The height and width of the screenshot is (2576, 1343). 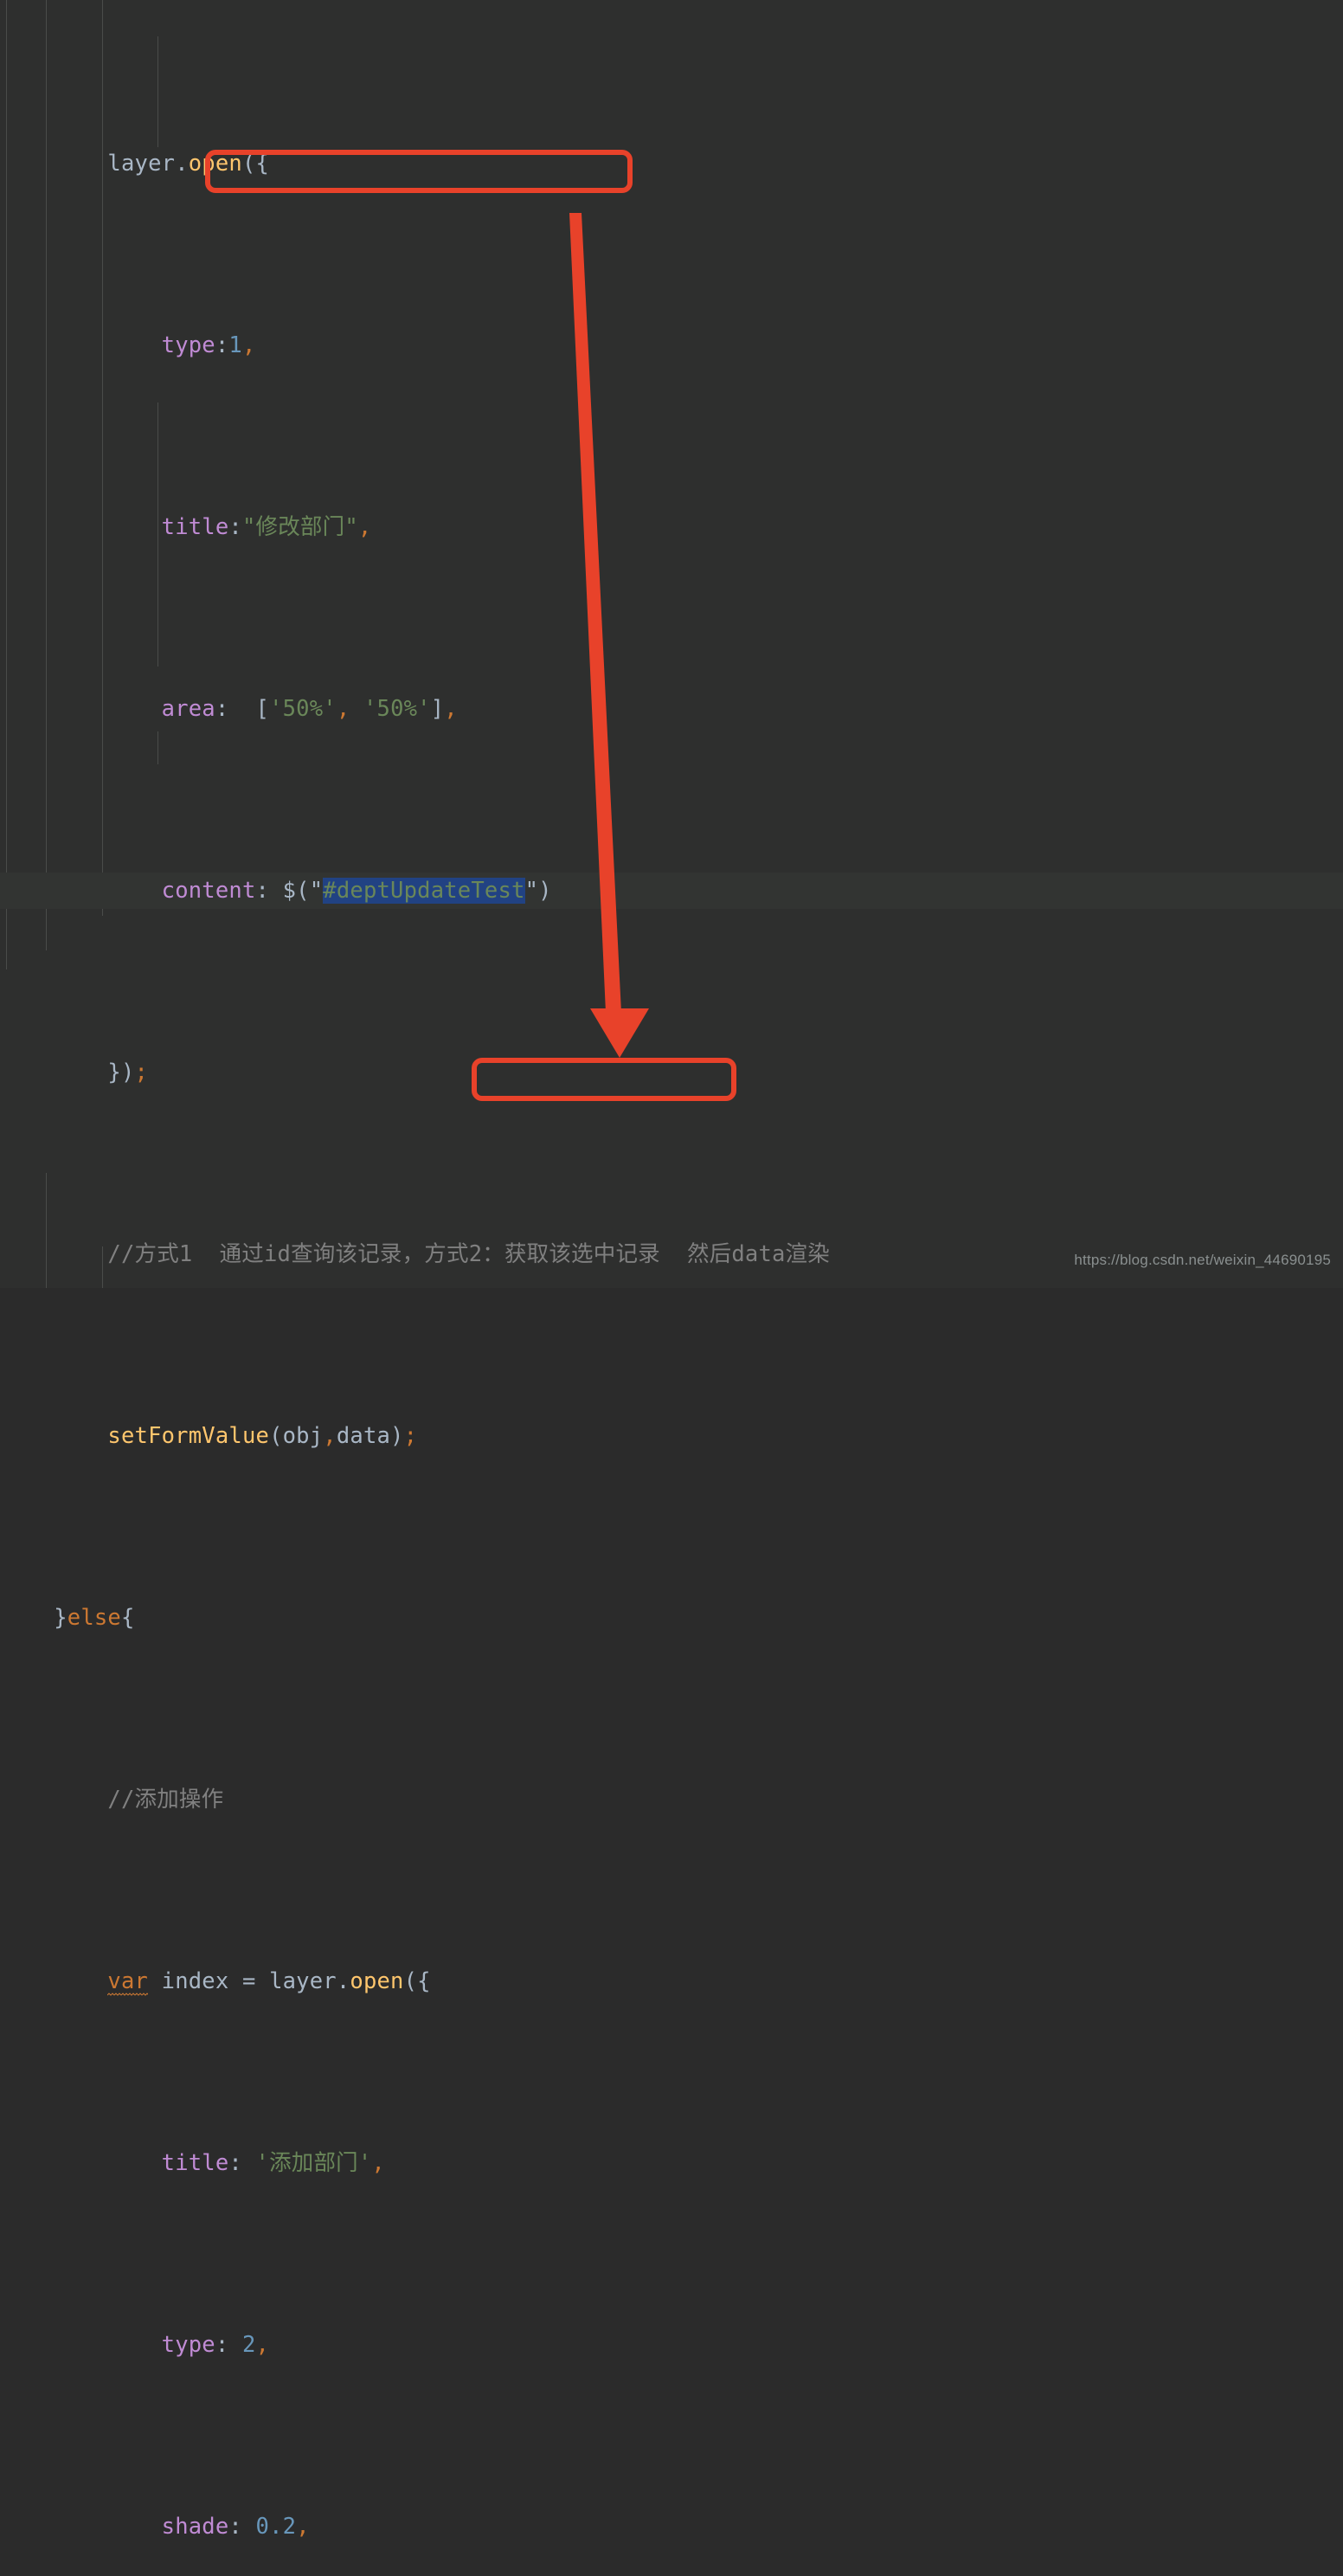 What do you see at coordinates (671, 527) in the screenshot?
I see `code-line: title:"修改部门",` at bounding box center [671, 527].